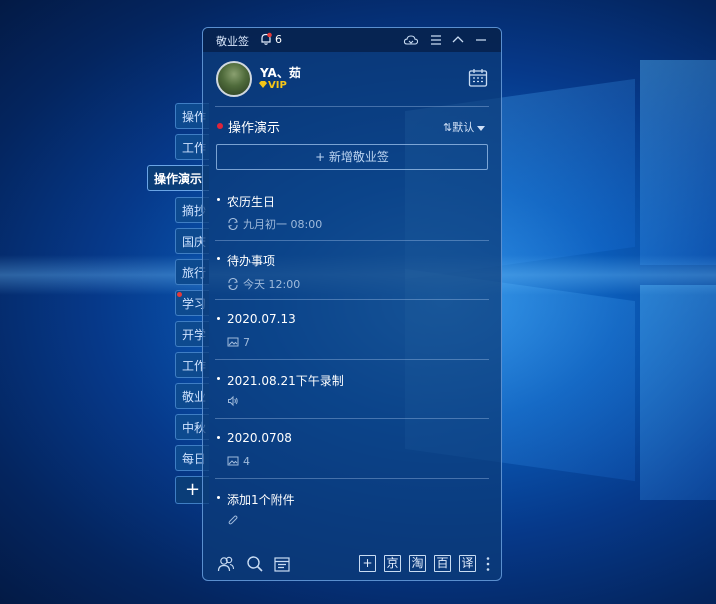  What do you see at coordinates (481, 40) in the screenshot?
I see `minimize-icon` at bounding box center [481, 40].